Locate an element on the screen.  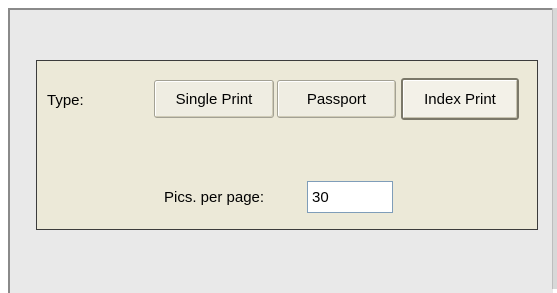
type-label: Type: is located at coordinates (65, 100).